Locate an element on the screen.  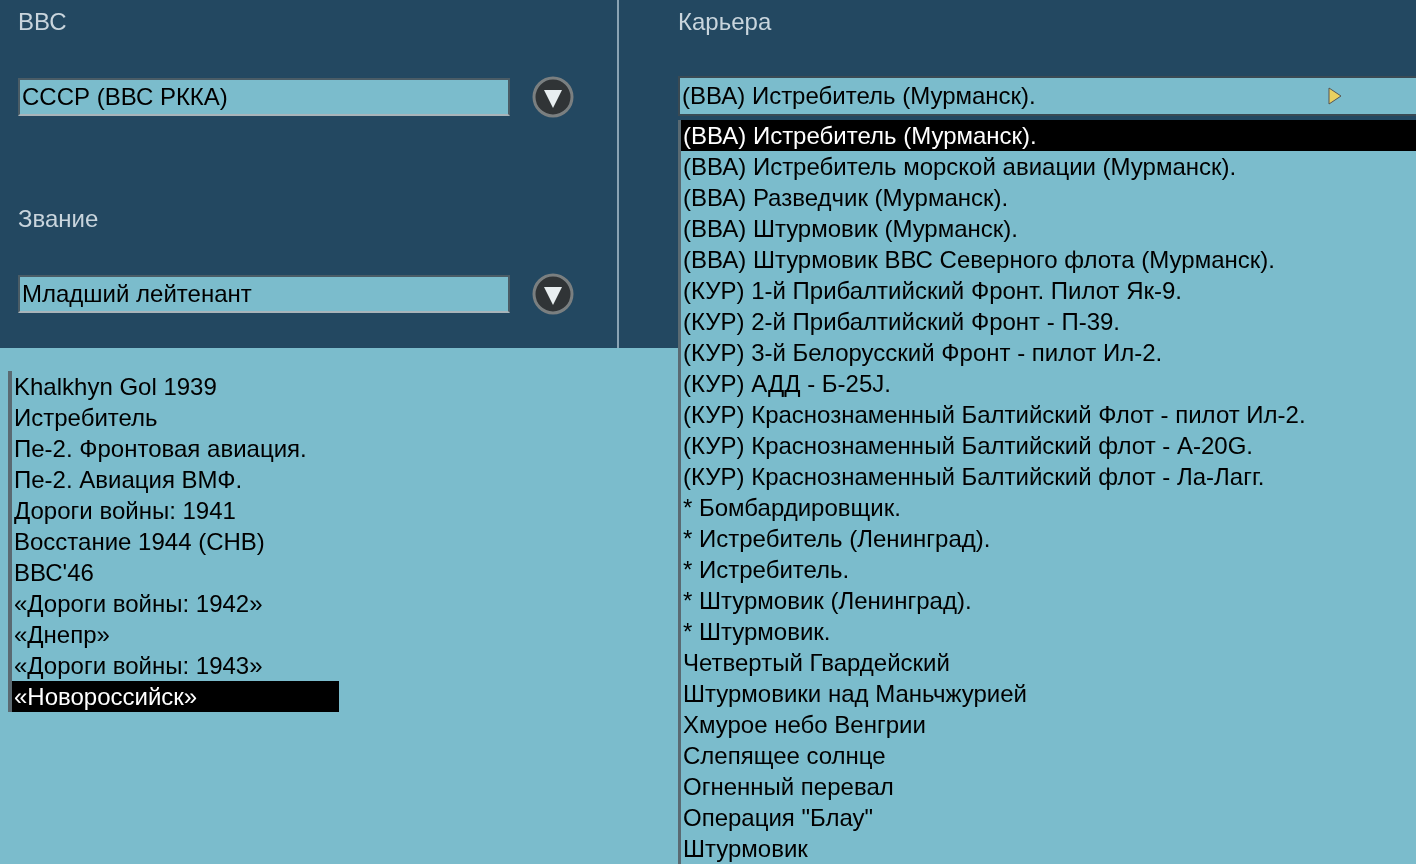
campaign-item: Khalkhyn Gol 1939 is located at coordinates (175, 386).